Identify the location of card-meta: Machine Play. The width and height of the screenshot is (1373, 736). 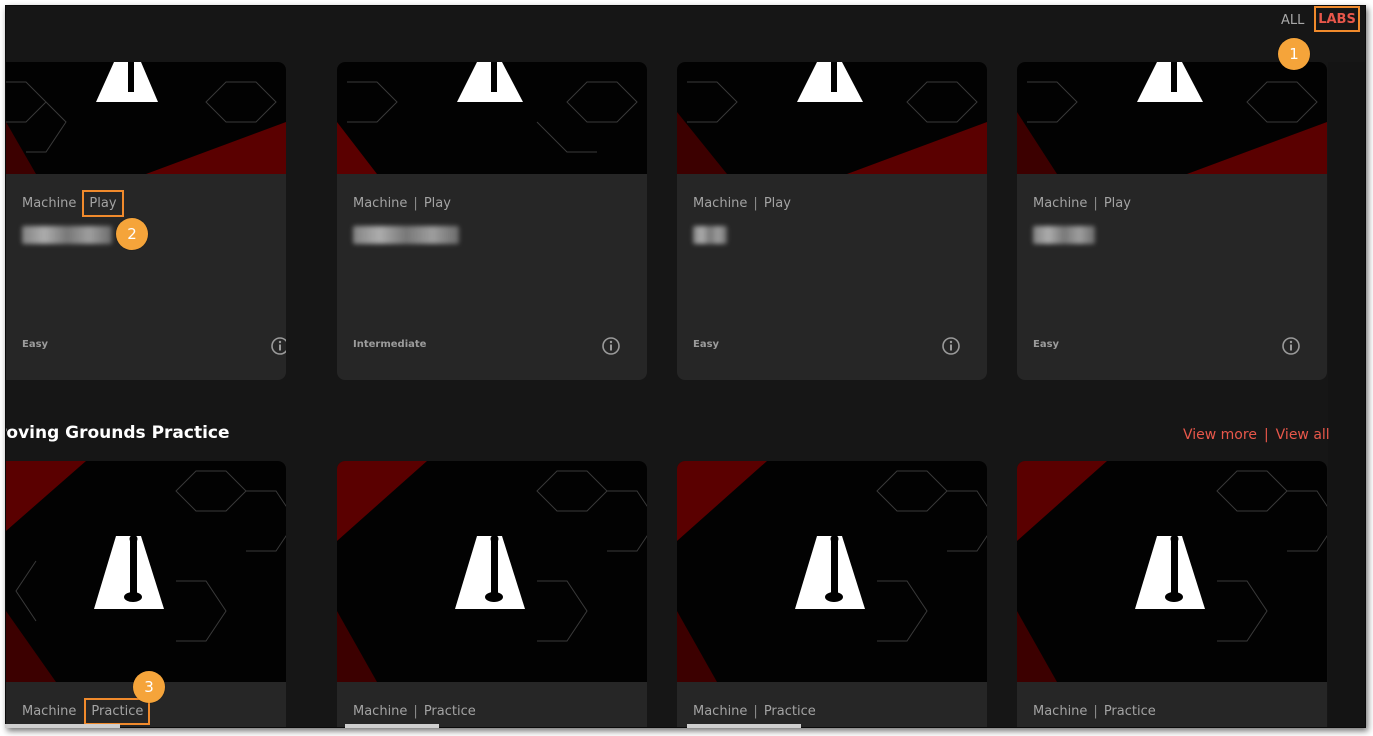
(73, 203).